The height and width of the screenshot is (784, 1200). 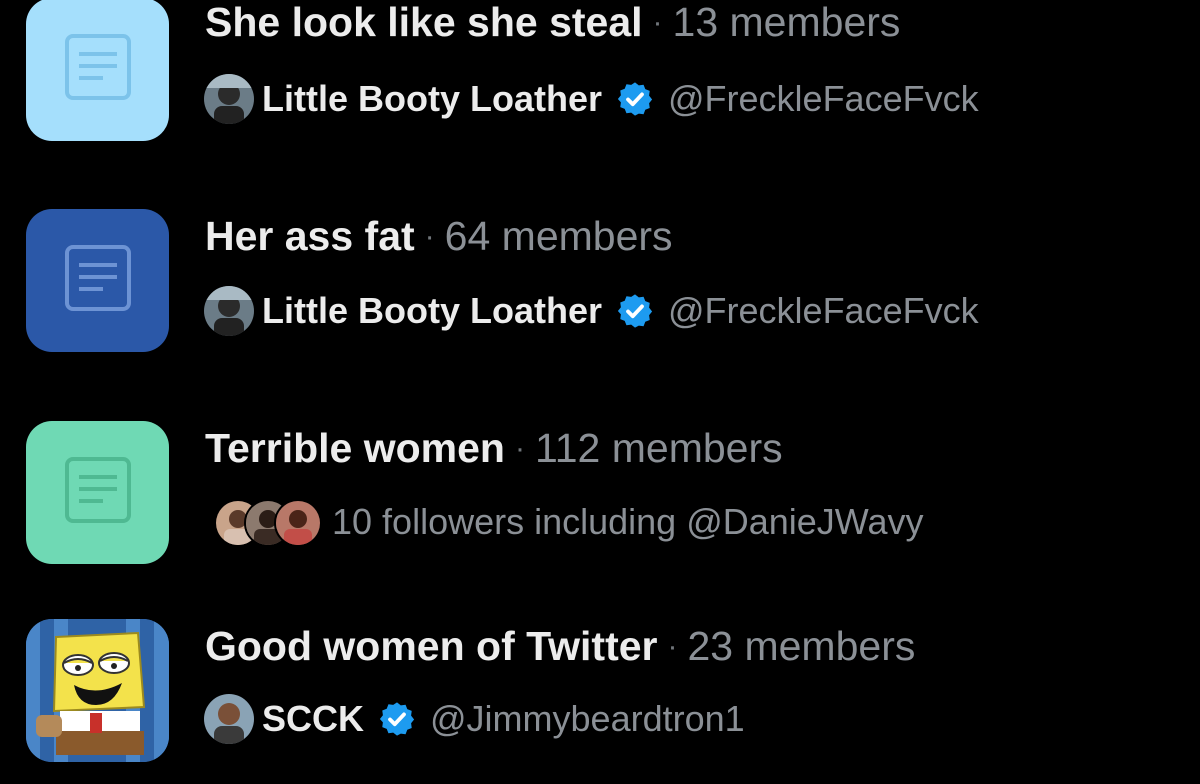 I want to click on owner-name: SCCK, so click(x=313, y=719).